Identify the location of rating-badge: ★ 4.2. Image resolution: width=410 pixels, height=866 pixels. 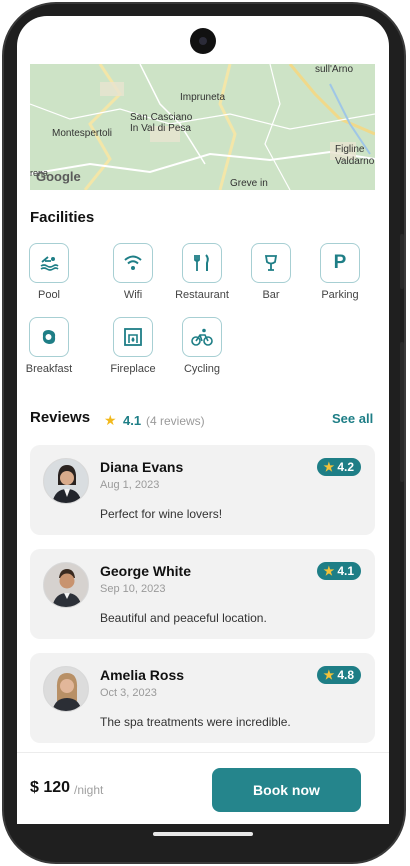
(338, 467).